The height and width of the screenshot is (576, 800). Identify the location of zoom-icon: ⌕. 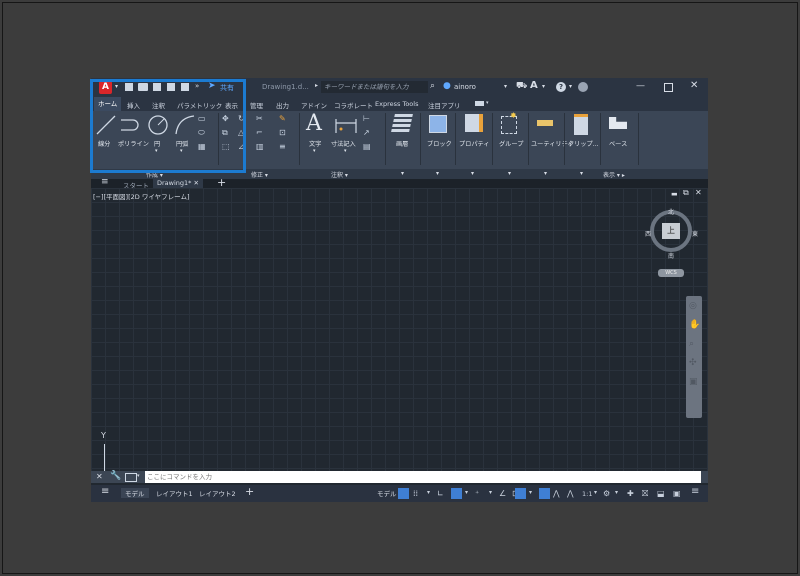
(691, 344).